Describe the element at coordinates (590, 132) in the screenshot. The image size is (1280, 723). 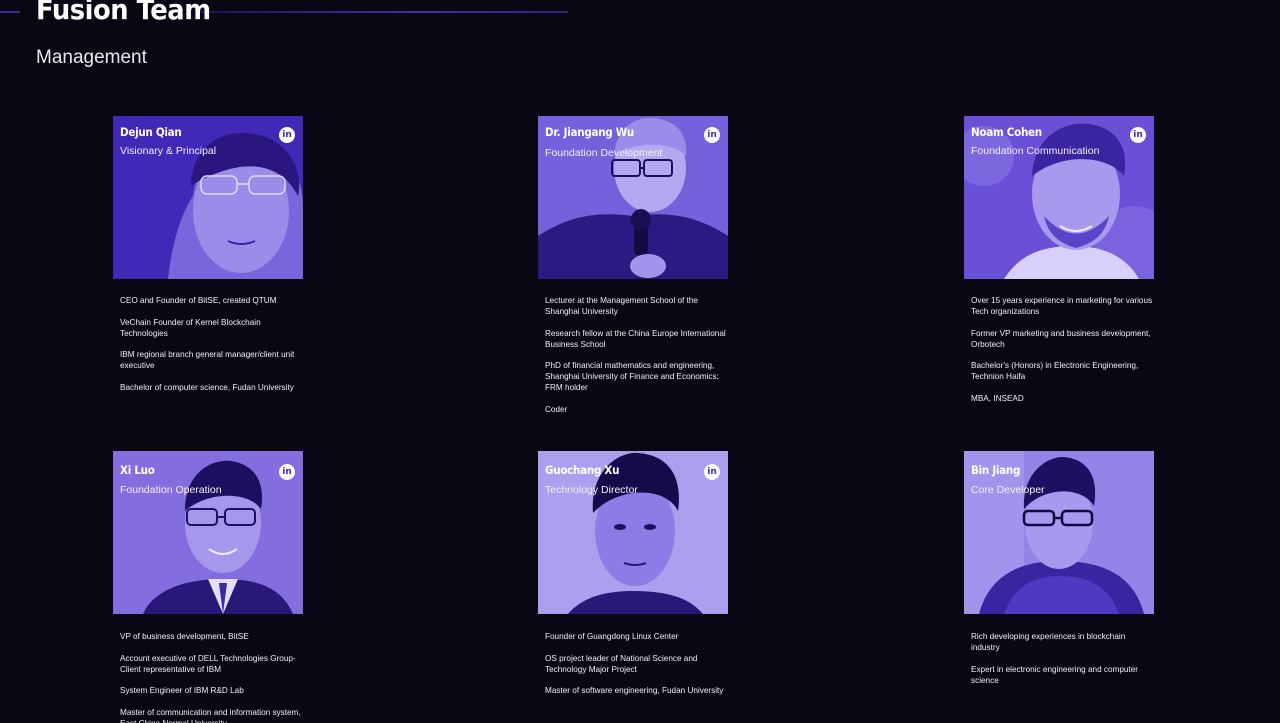
I see `member-name: Dr. Jiangang Wu` at that location.